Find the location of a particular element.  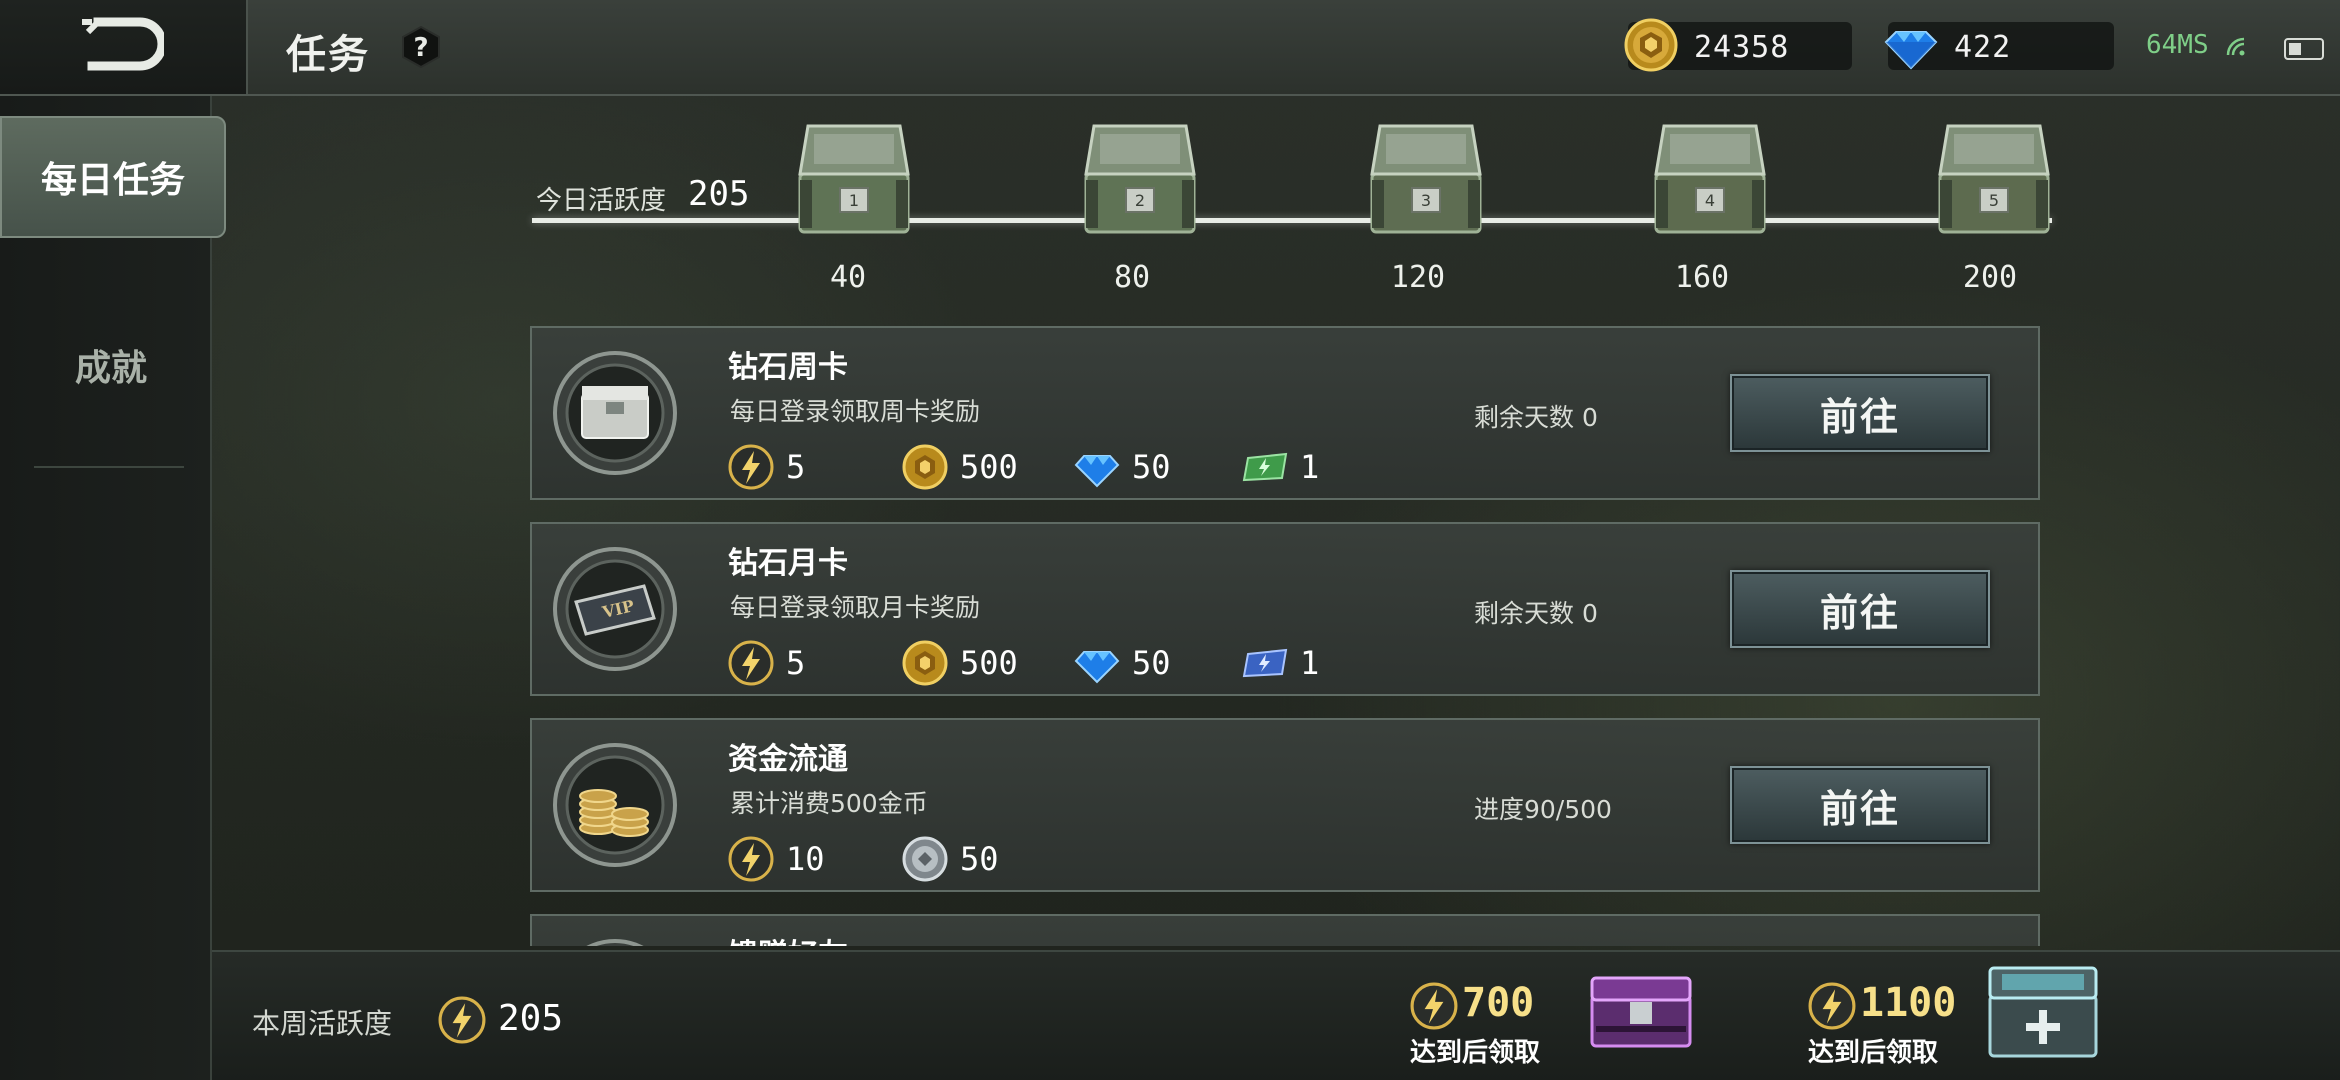

task-card: 馈赠好友 is located at coordinates (1285, 930).